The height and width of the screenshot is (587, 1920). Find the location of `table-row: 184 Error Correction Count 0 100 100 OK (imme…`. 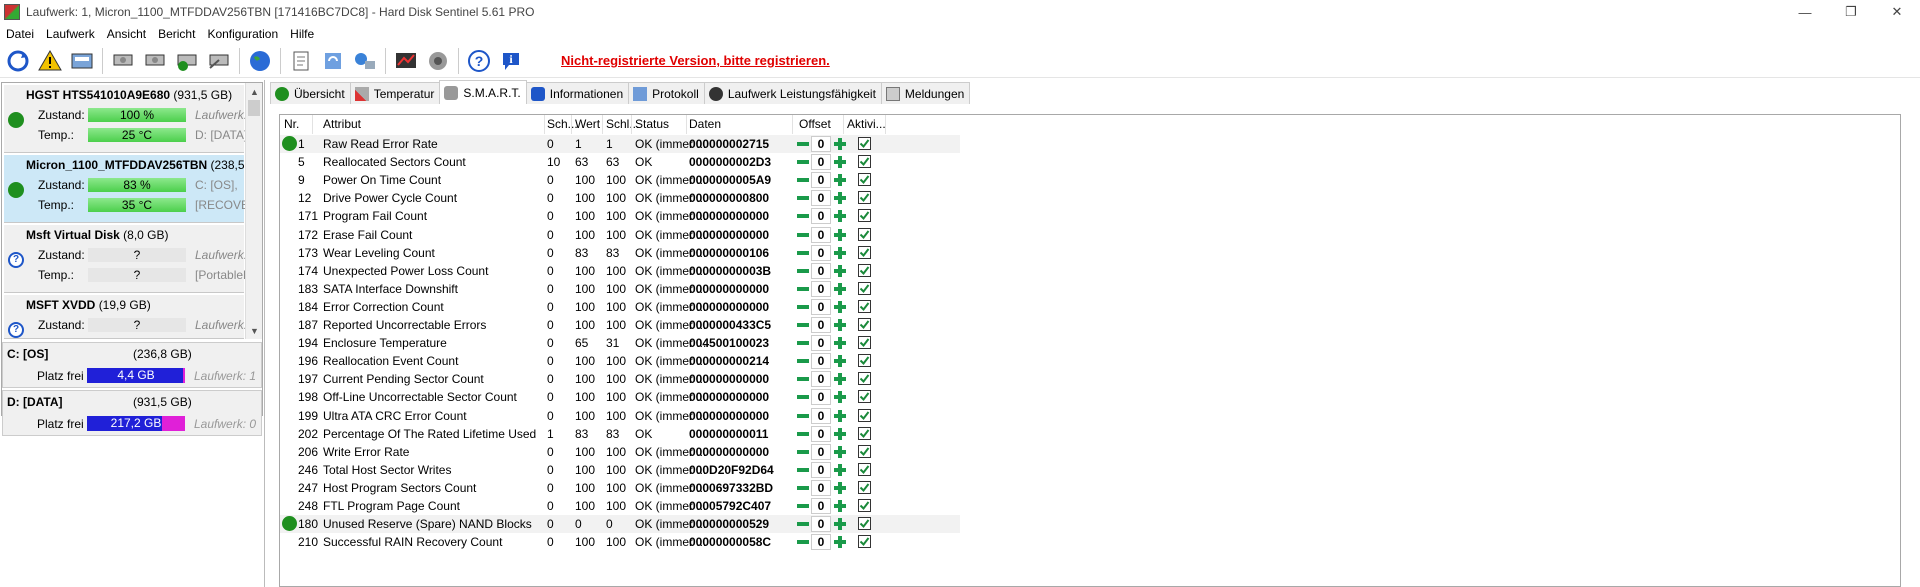

table-row: 184 Error Correction Count 0 100 100 OK (imme… is located at coordinates (620, 307).